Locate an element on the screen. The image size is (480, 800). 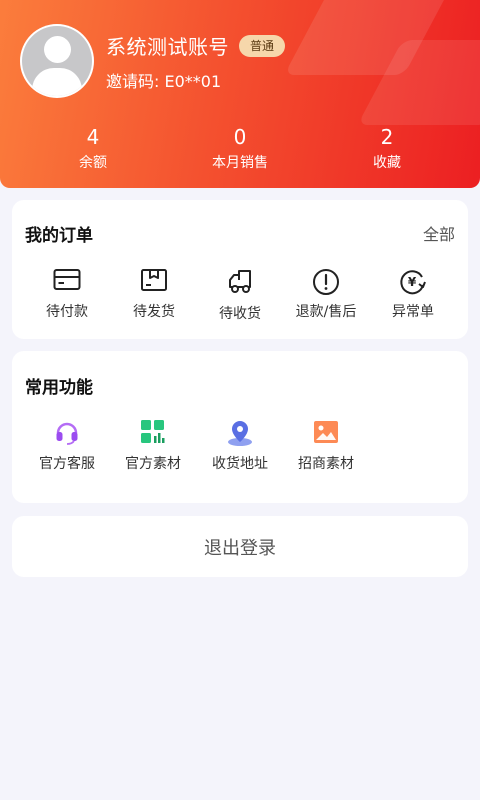
card-icon is located at coordinates (67, 279).